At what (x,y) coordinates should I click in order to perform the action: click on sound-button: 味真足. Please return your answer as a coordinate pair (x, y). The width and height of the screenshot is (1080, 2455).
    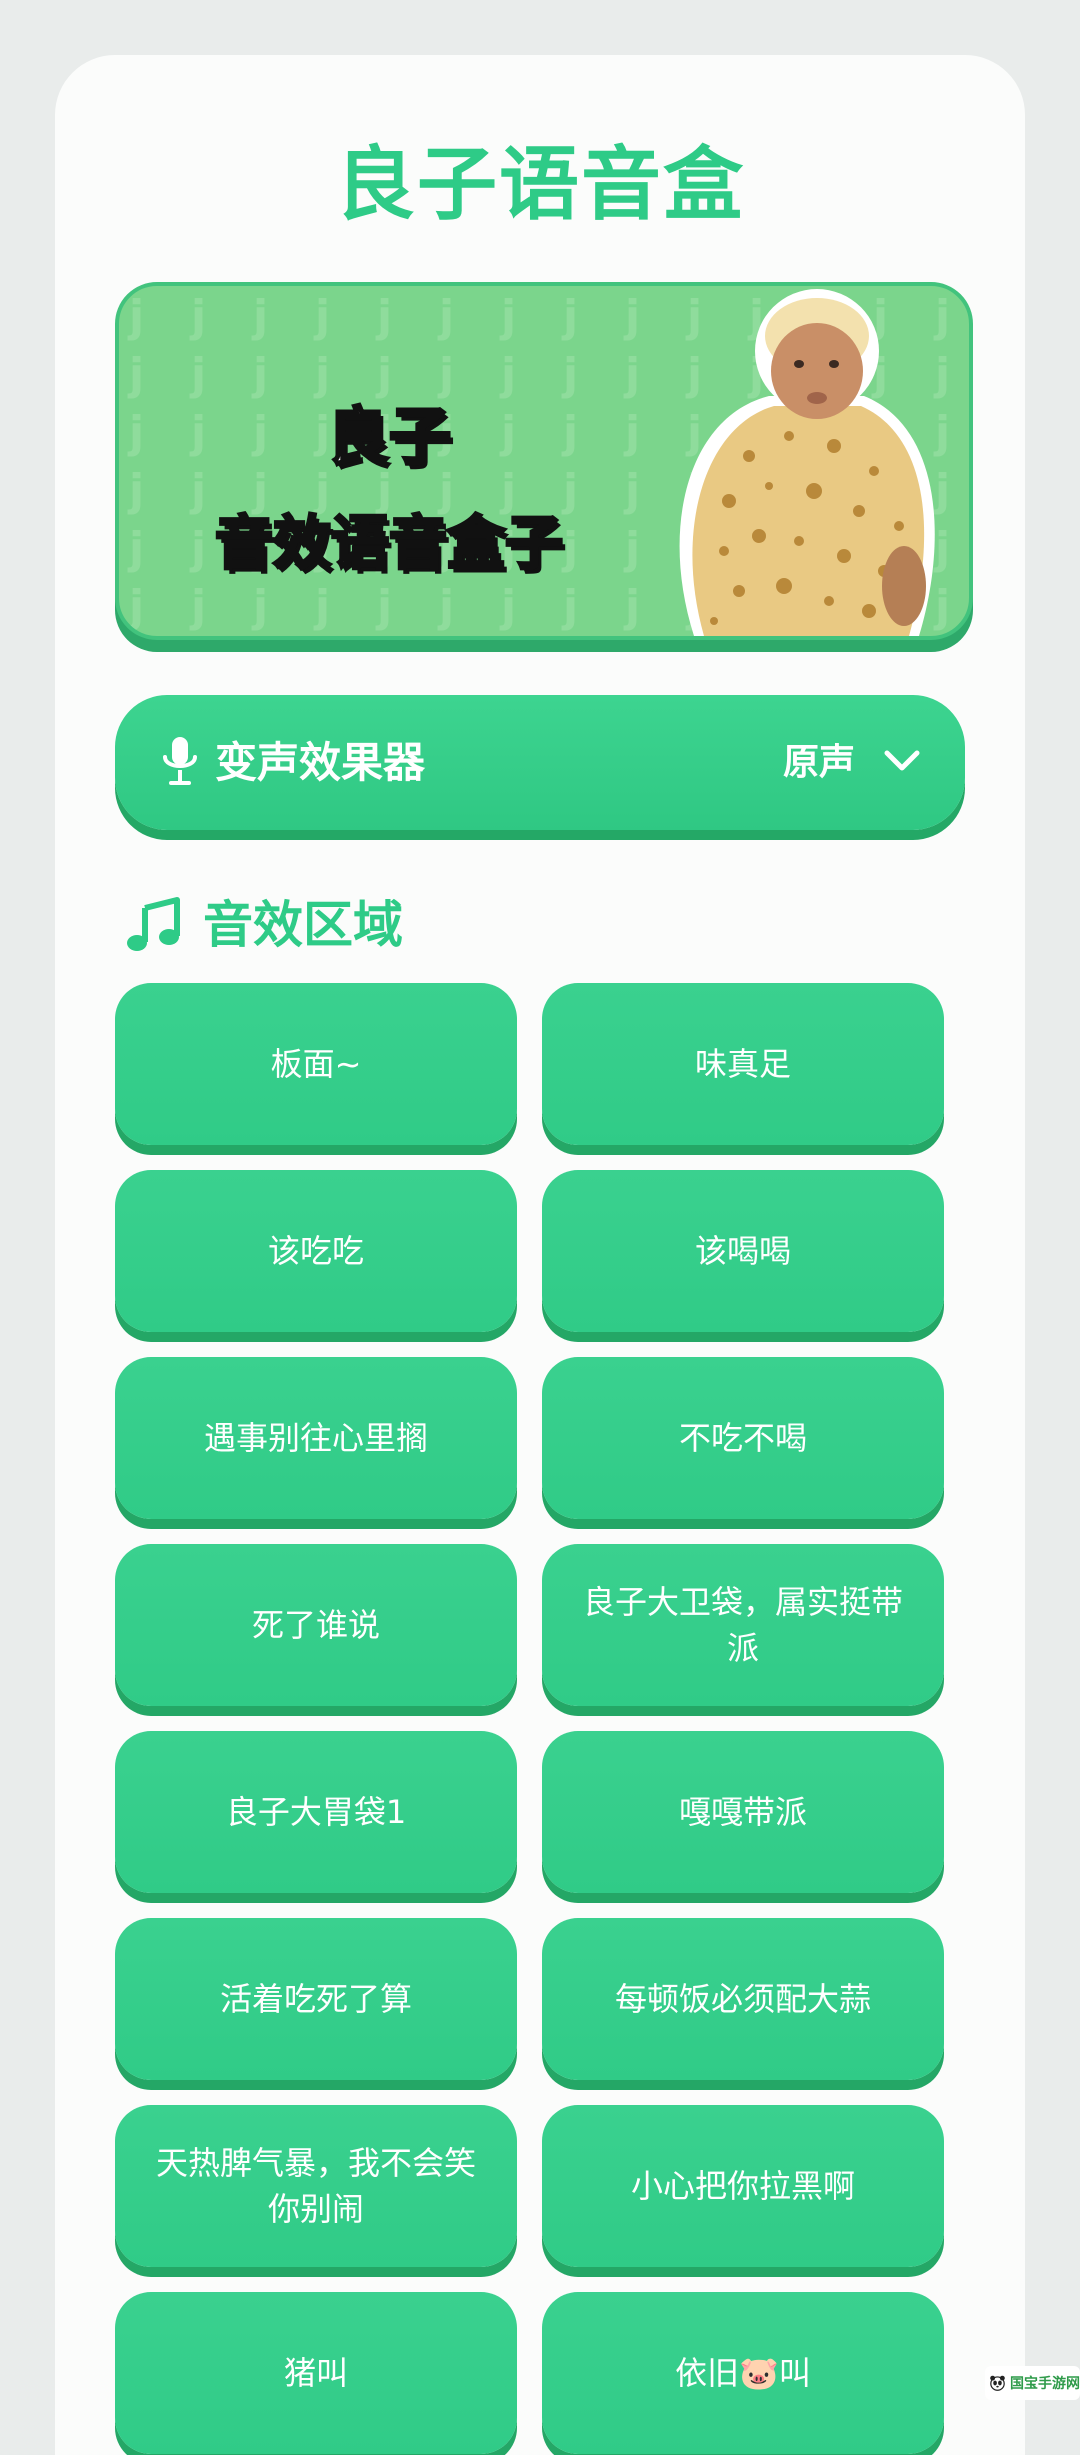
    Looking at the image, I should click on (743, 1064).